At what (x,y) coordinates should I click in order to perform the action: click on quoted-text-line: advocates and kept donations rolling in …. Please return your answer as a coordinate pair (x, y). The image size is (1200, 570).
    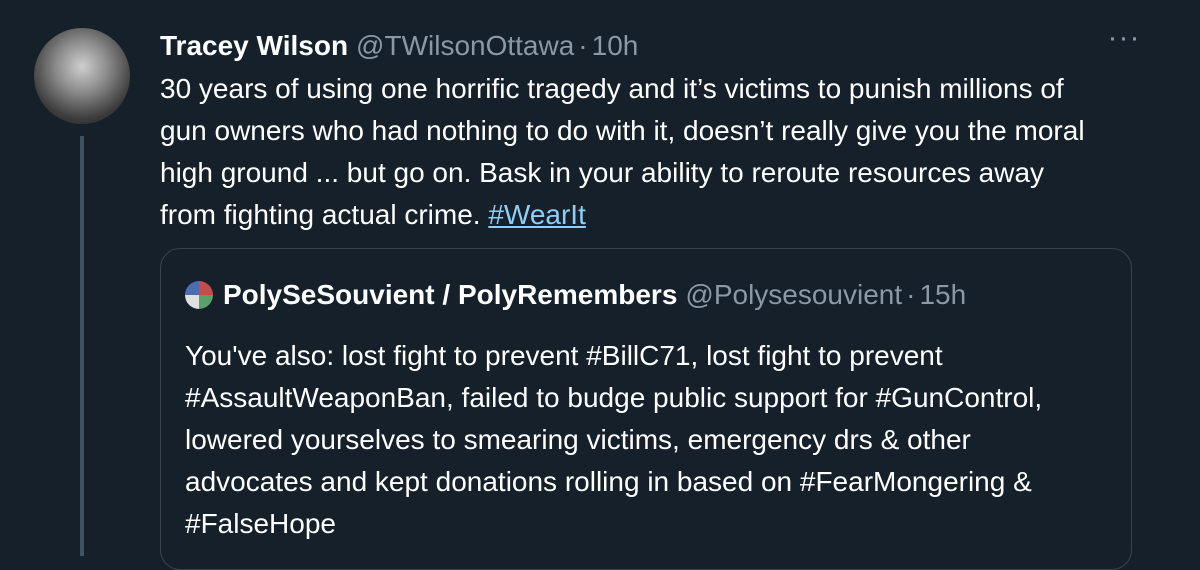
    Looking at the image, I should click on (608, 481).